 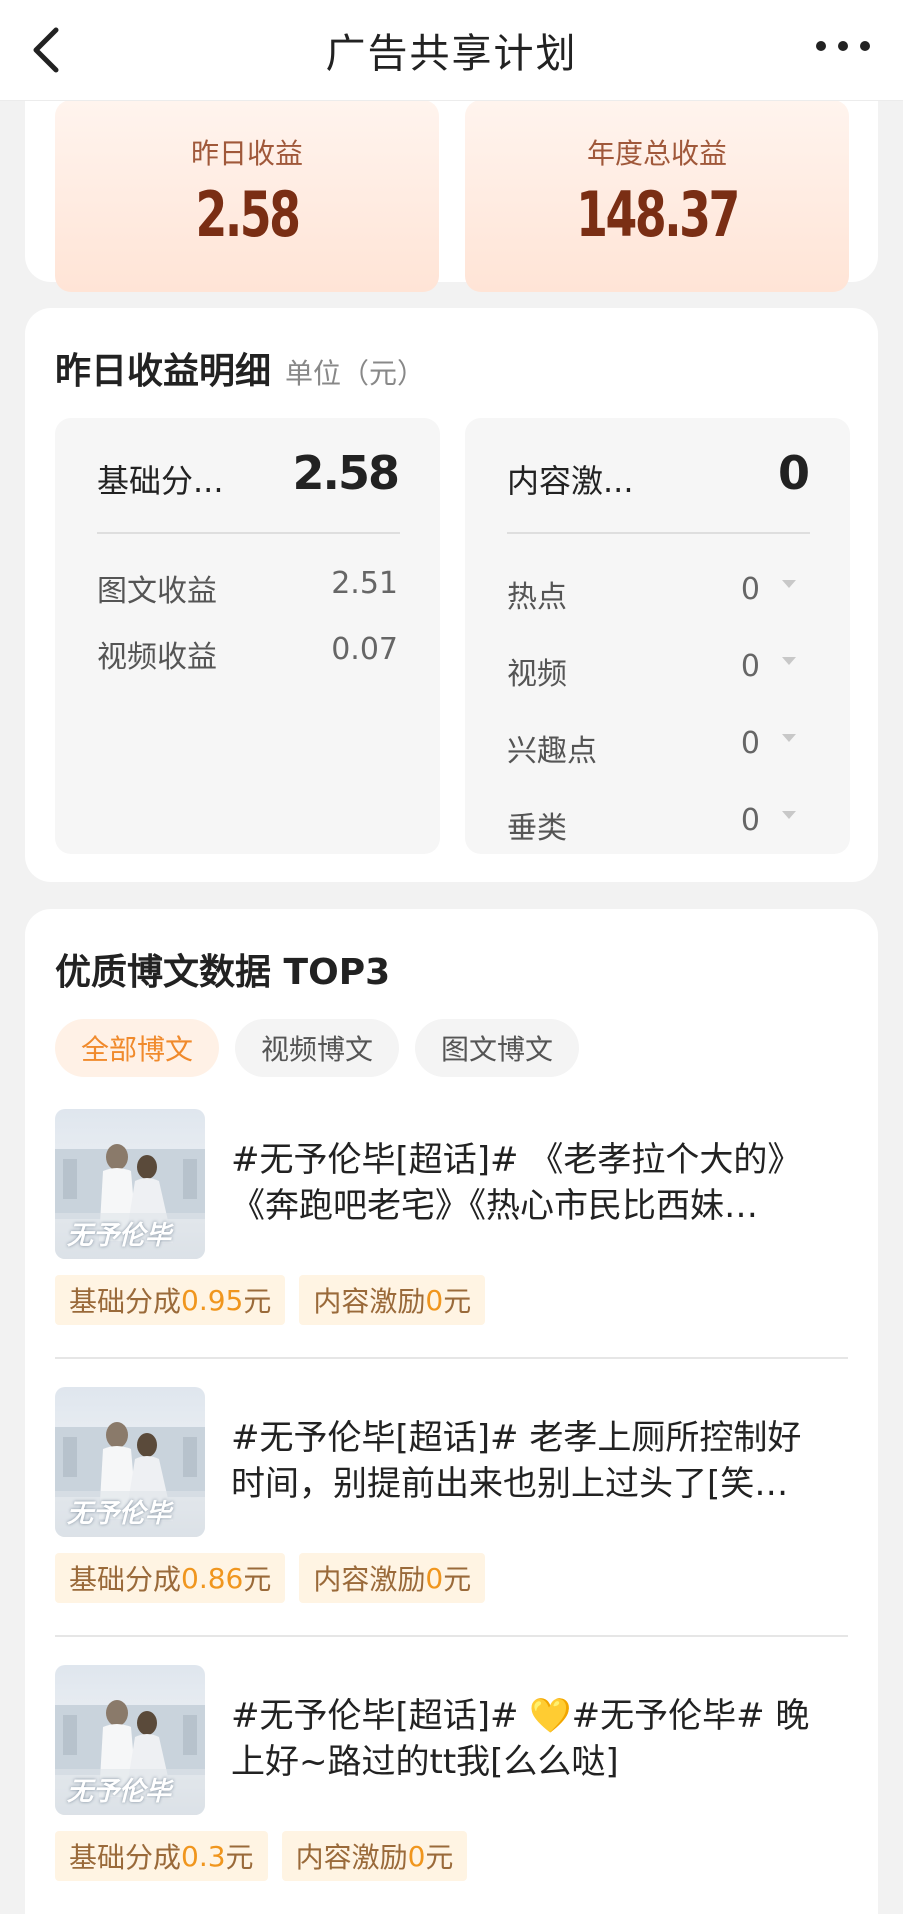 I want to click on video-income-label: 视频收益, so click(x=157, y=657).